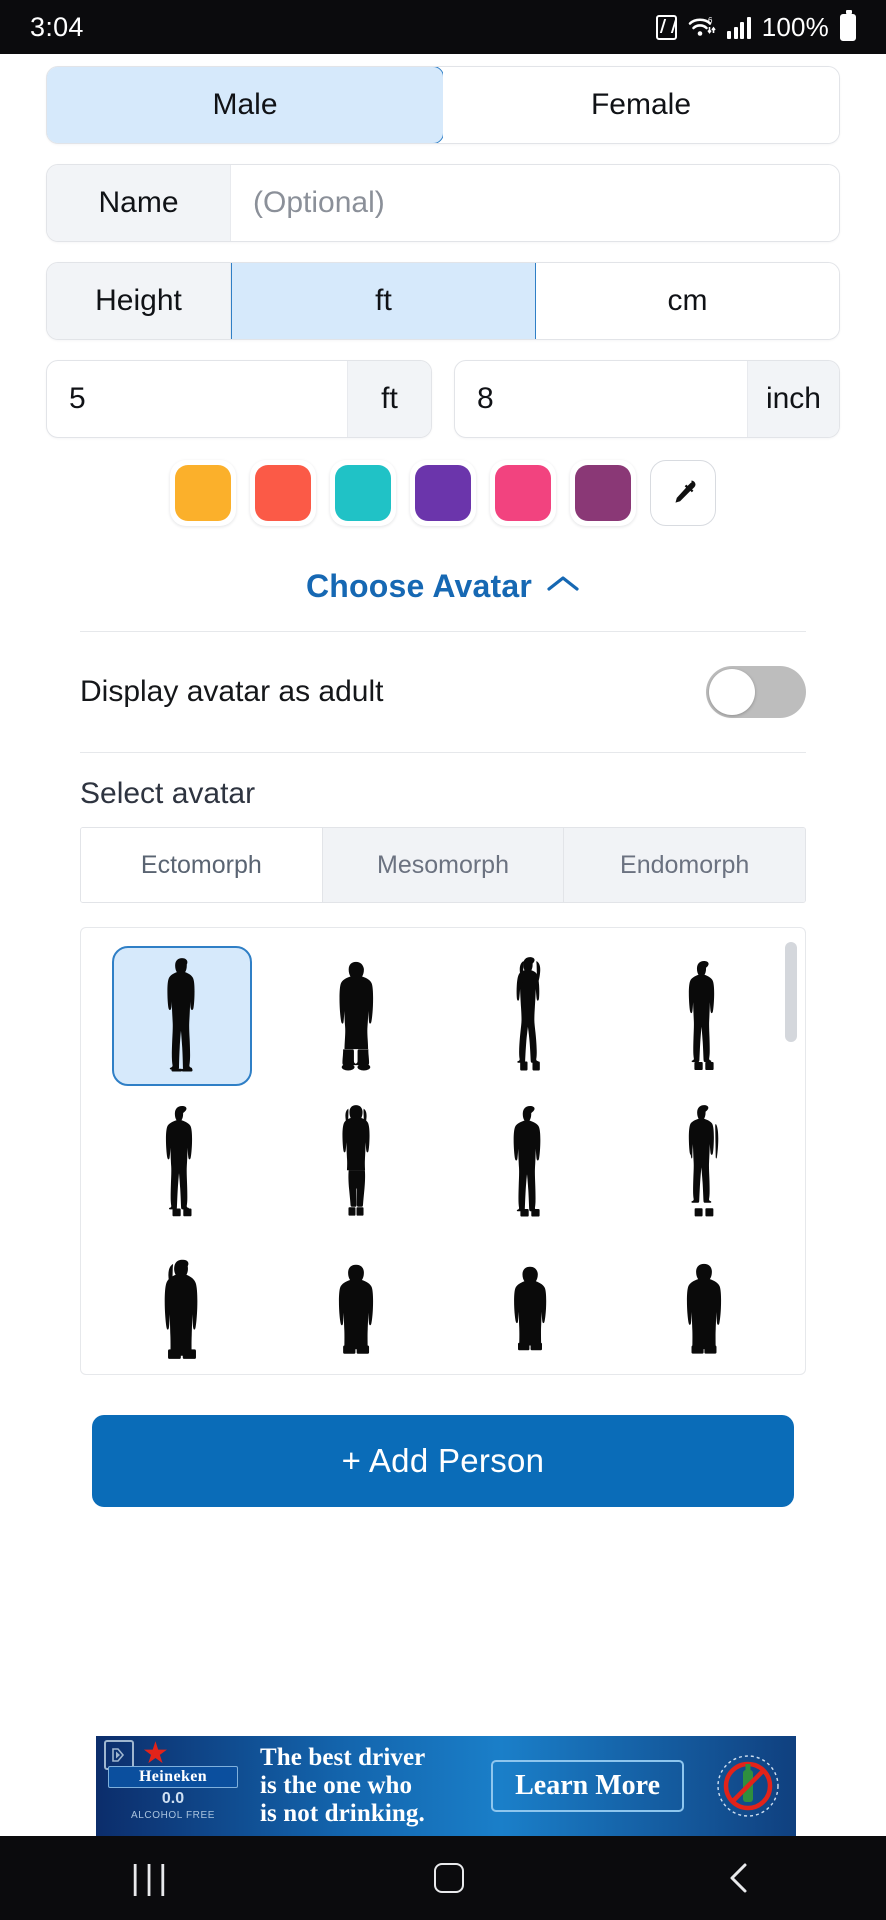  Describe the element at coordinates (197, 399) in the screenshot. I see `height-feet-value: 5` at that location.